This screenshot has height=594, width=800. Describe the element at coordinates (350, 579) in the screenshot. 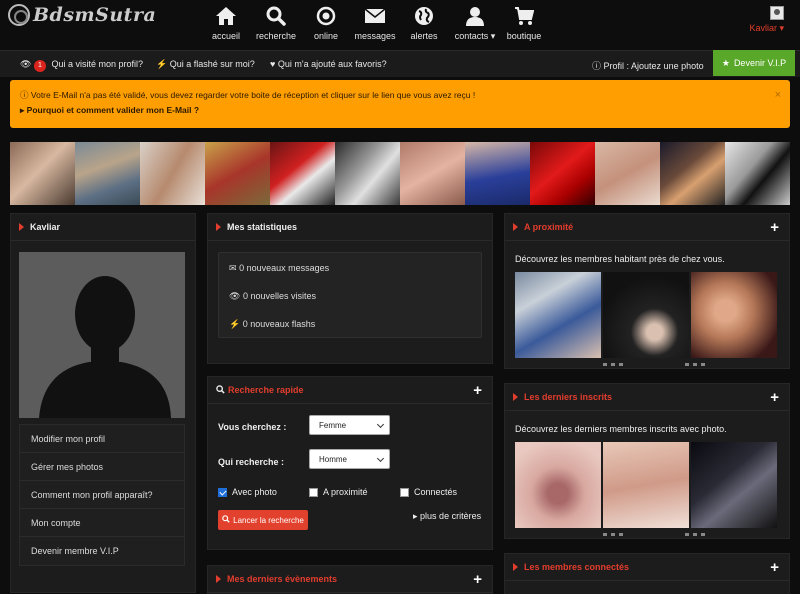

I see `panel-header: Mes derniers évènements +` at that location.